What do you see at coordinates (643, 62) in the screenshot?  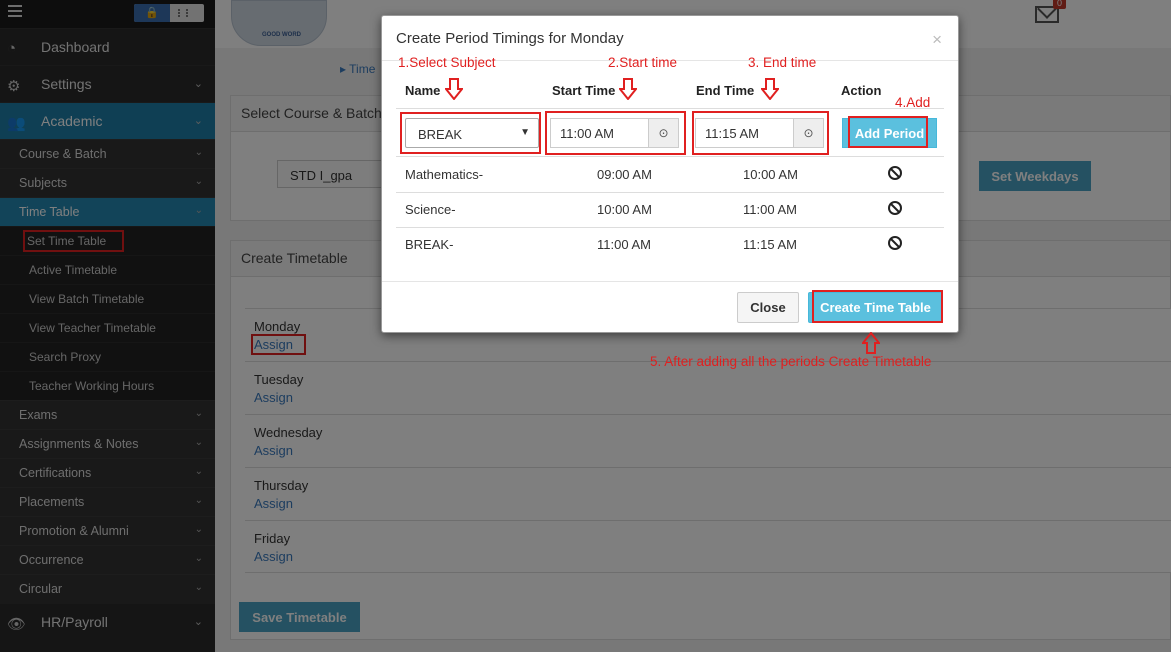 I see `annotation-step2: 2.Start time` at bounding box center [643, 62].